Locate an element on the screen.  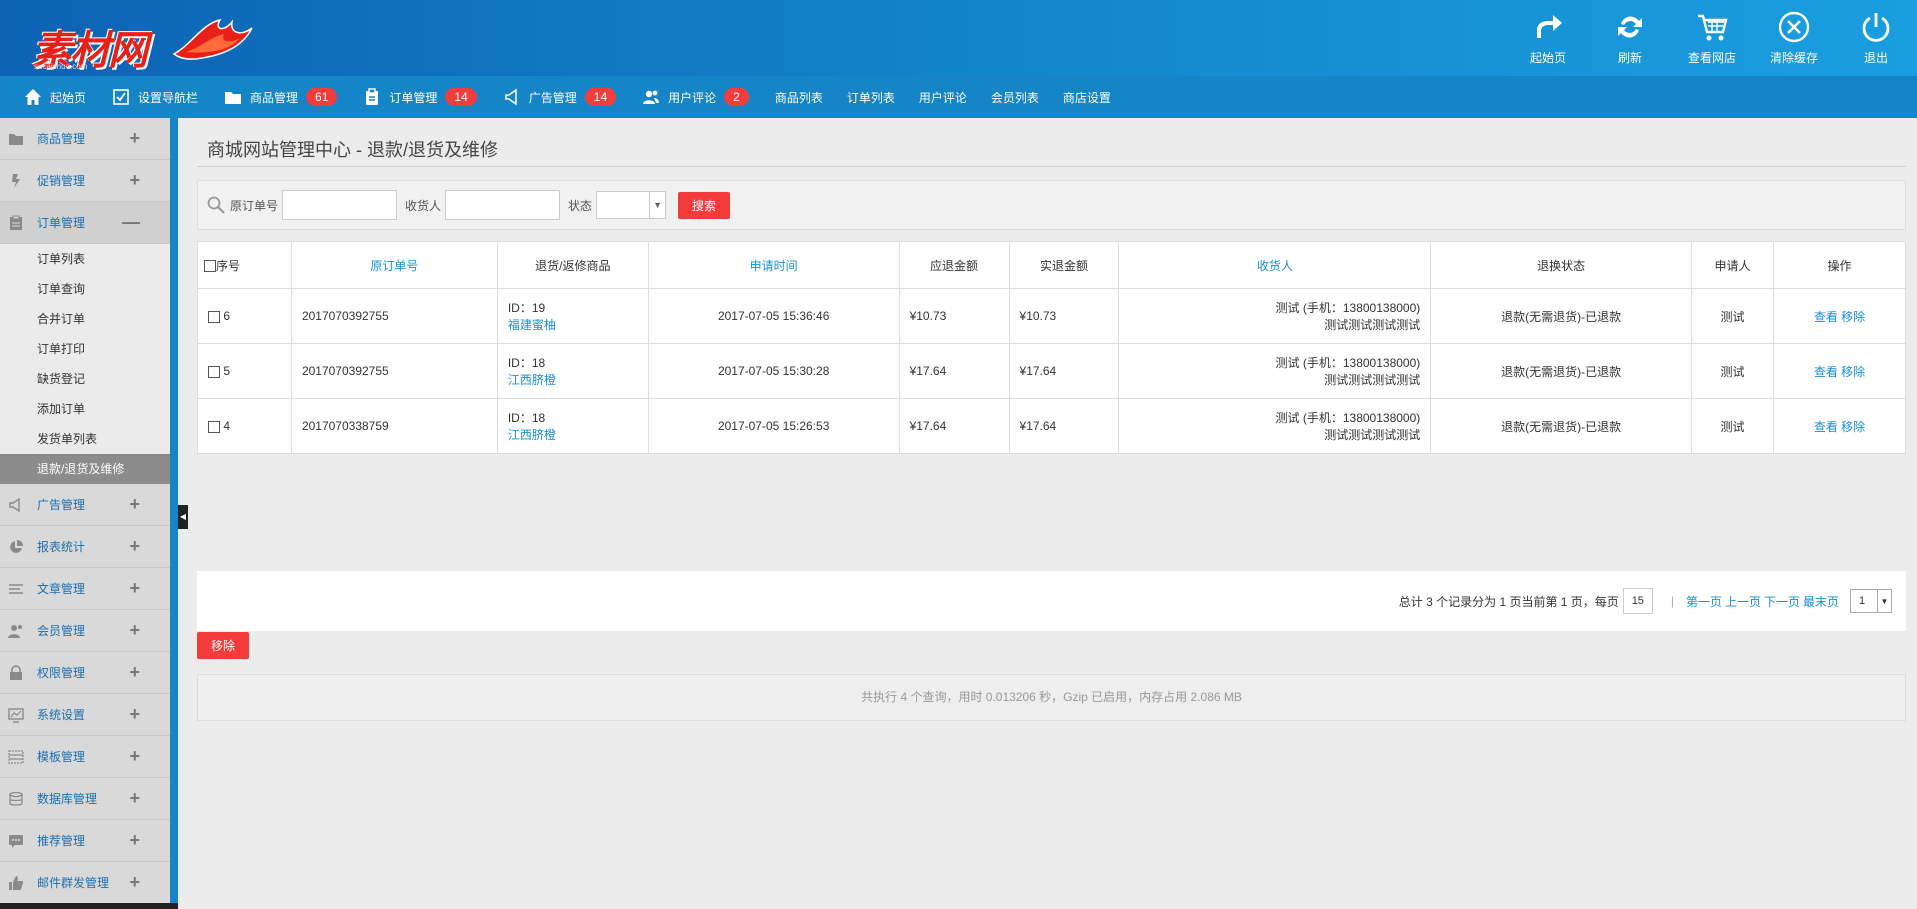
col-receiver: 收货人 is located at coordinates (1275, 265).